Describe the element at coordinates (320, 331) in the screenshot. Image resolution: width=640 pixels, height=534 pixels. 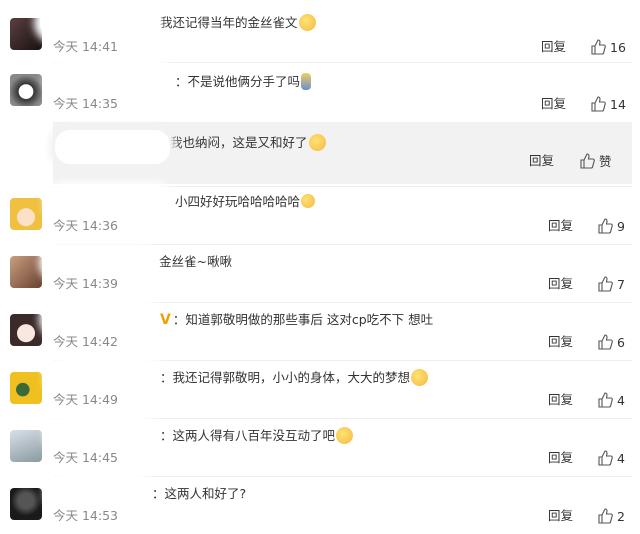
I see `comment-item: V ：知道郭敬明做的那些事后 这对cp吃不下 想吐 今天 14:42 回复 6` at that location.